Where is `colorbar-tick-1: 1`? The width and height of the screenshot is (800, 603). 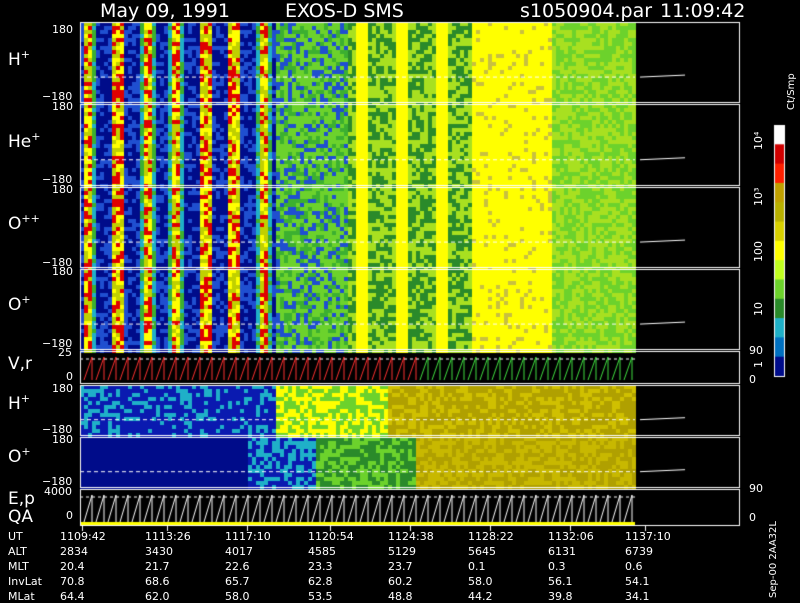 colorbar-tick-1: 1 is located at coordinates (758, 364).